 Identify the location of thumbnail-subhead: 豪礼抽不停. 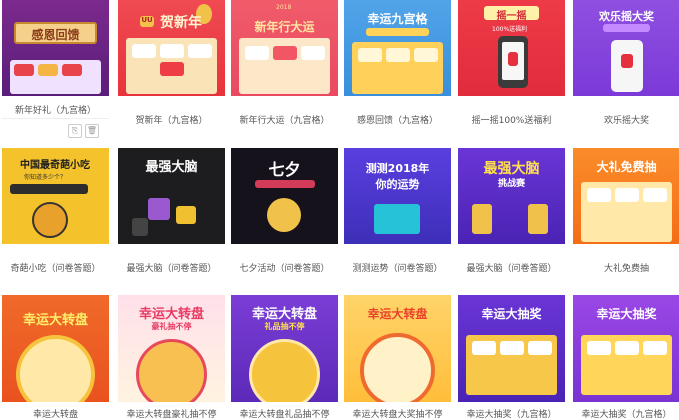
(171, 326).